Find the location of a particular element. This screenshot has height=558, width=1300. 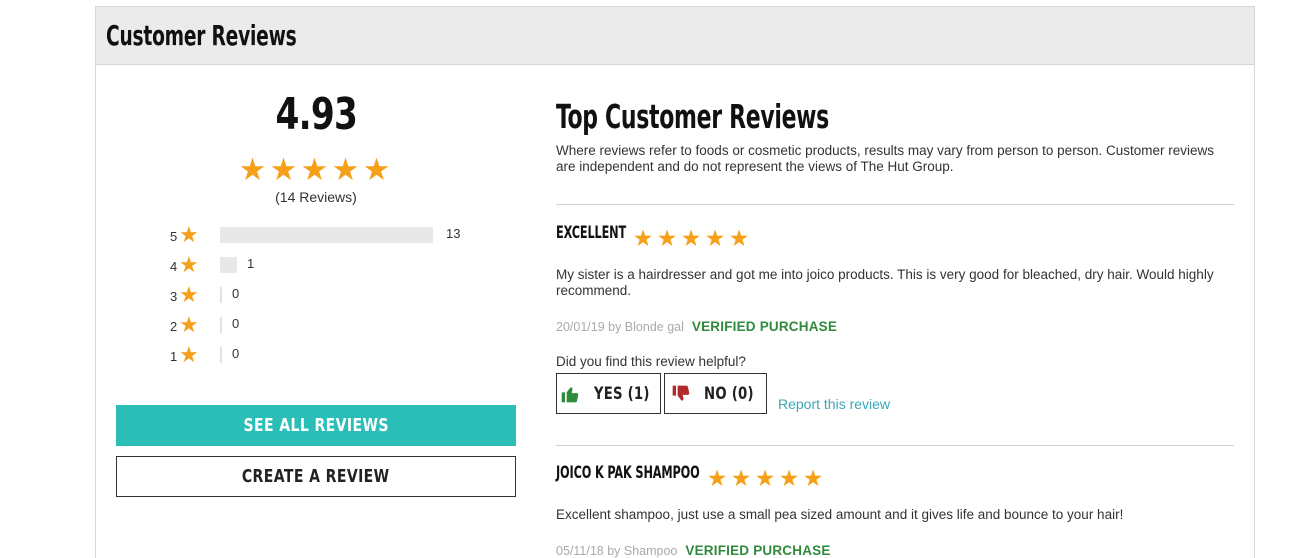

panel-header: Customer Reviews is located at coordinates (675, 36).